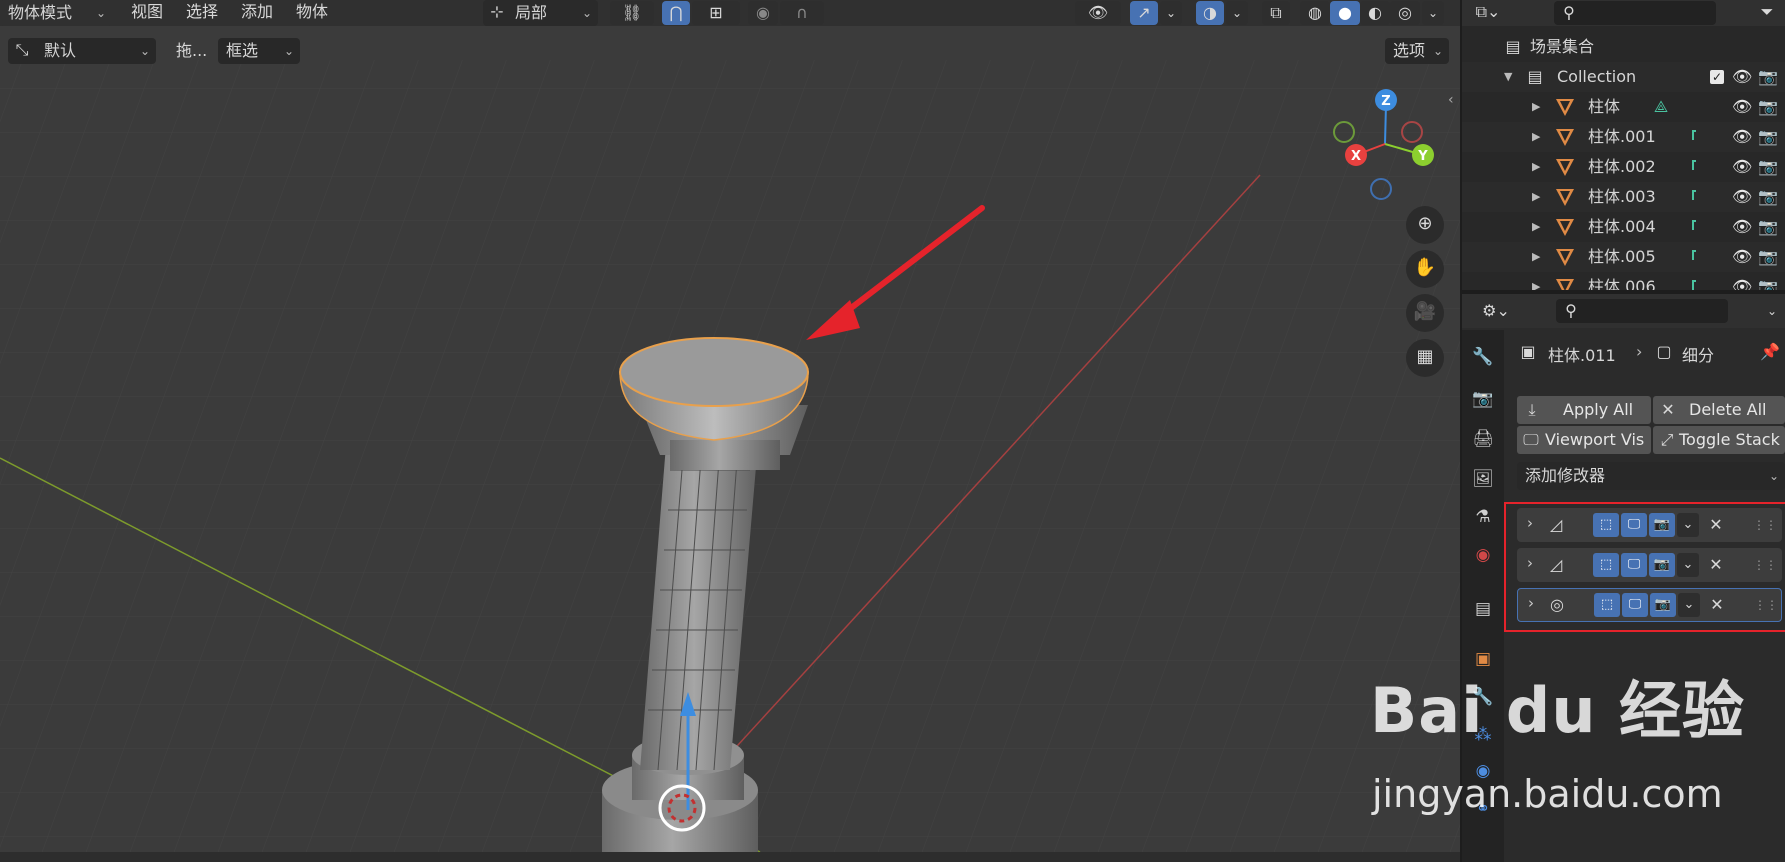  Describe the element at coordinates (1345, 13) in the screenshot. I see `shading-solid: ●` at that location.